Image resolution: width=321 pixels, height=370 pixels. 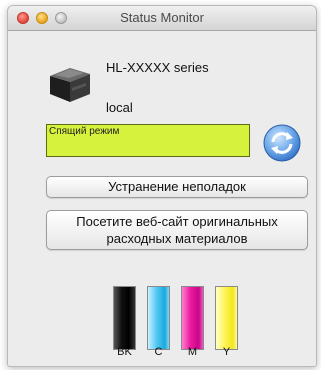 What do you see at coordinates (177, 221) in the screenshot?
I see `supplies-button-line-1: Посетите веб-сайт оригинальных` at bounding box center [177, 221].